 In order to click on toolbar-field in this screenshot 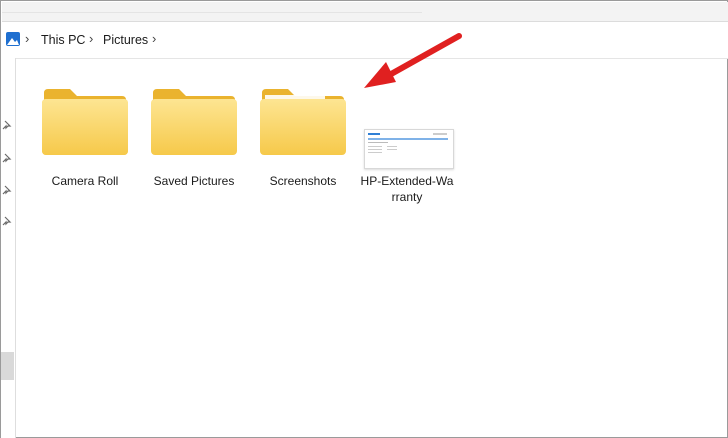, I will do `click(212, 7)`.